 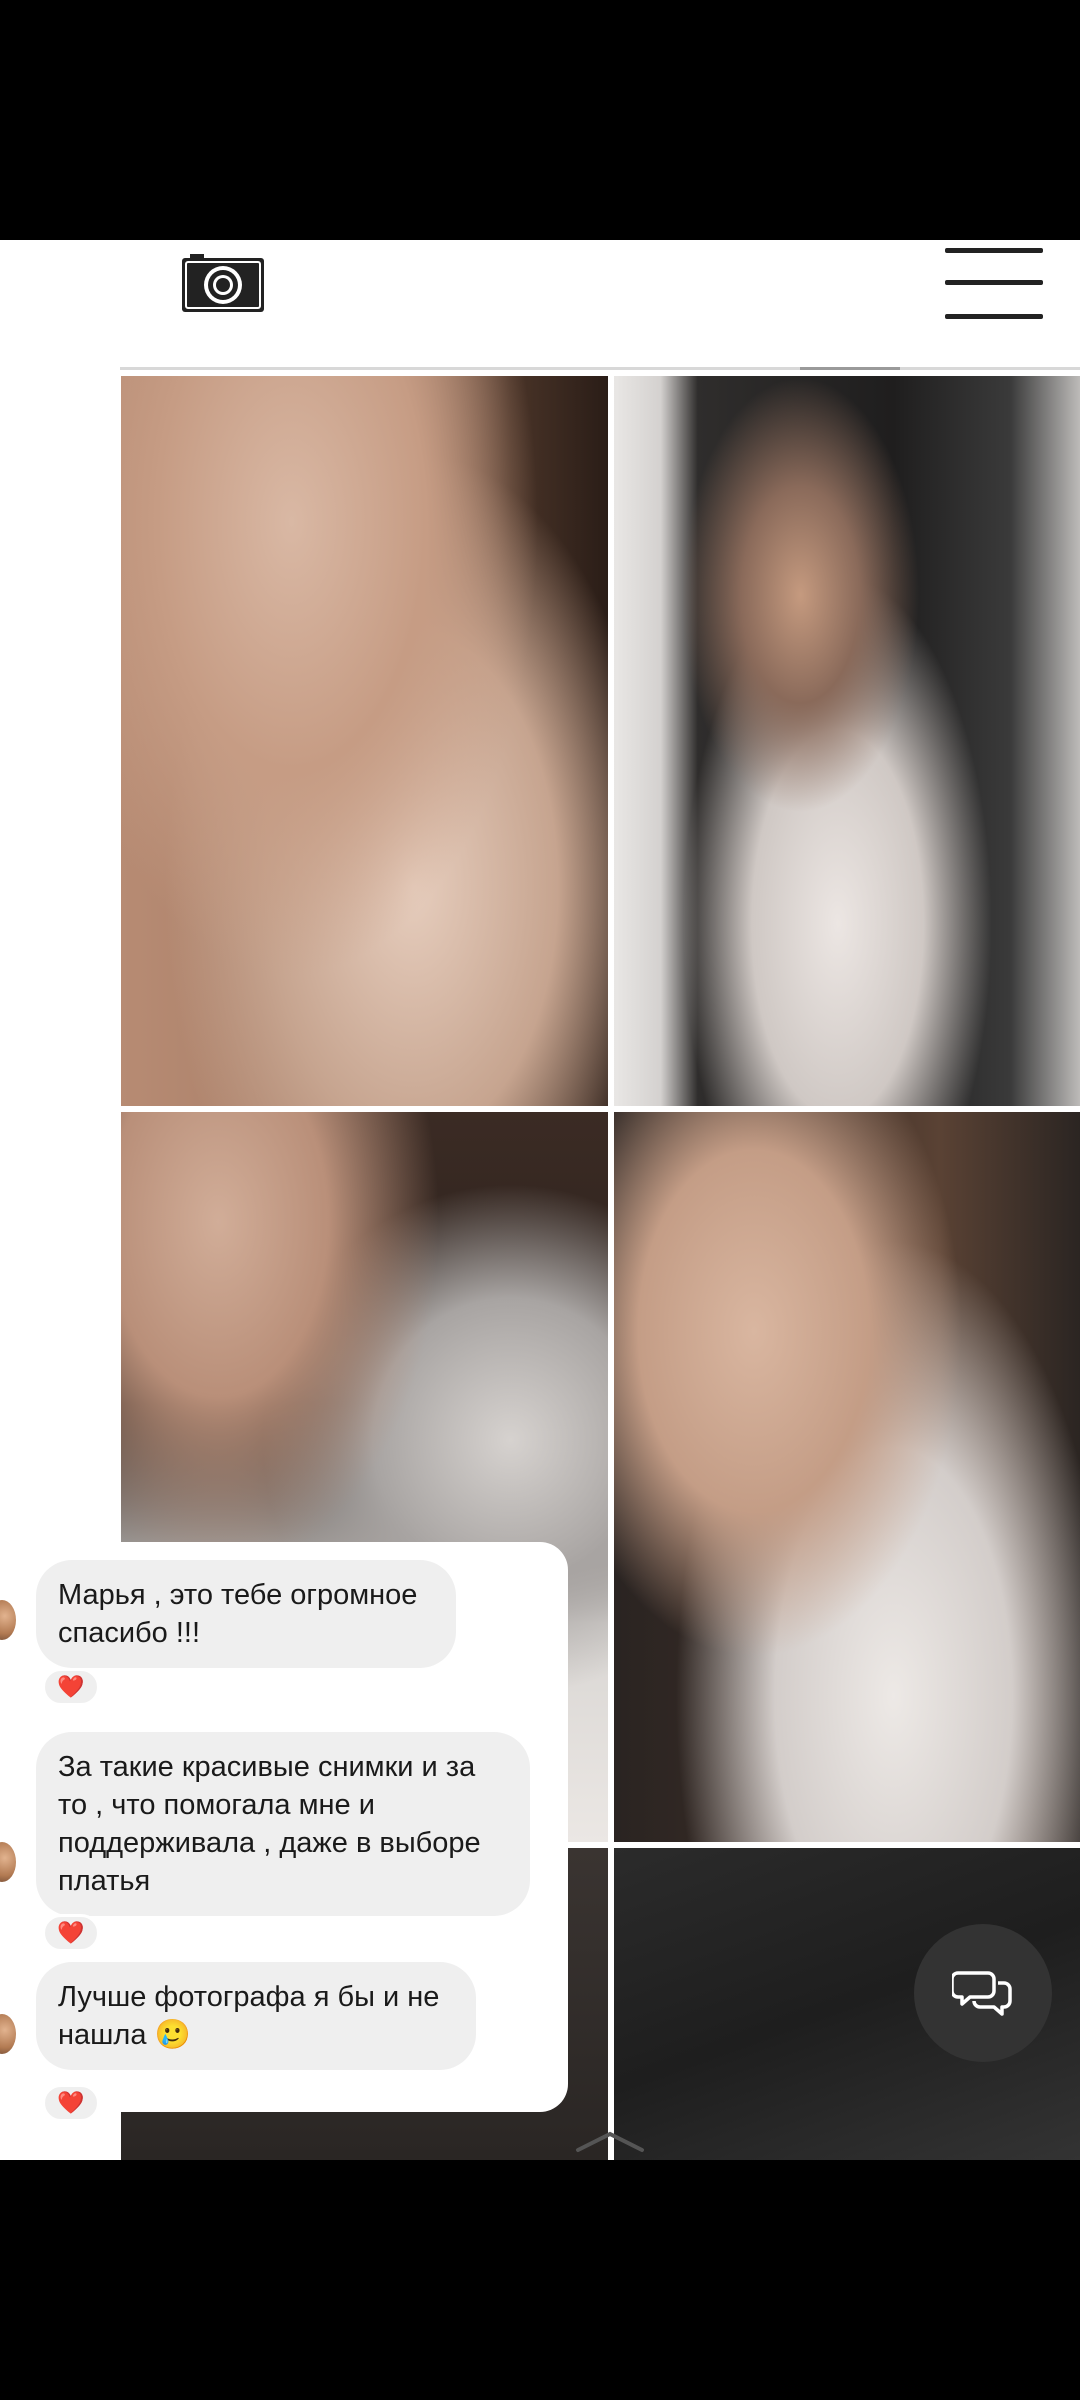 What do you see at coordinates (540, 305) in the screenshot?
I see `site-header` at bounding box center [540, 305].